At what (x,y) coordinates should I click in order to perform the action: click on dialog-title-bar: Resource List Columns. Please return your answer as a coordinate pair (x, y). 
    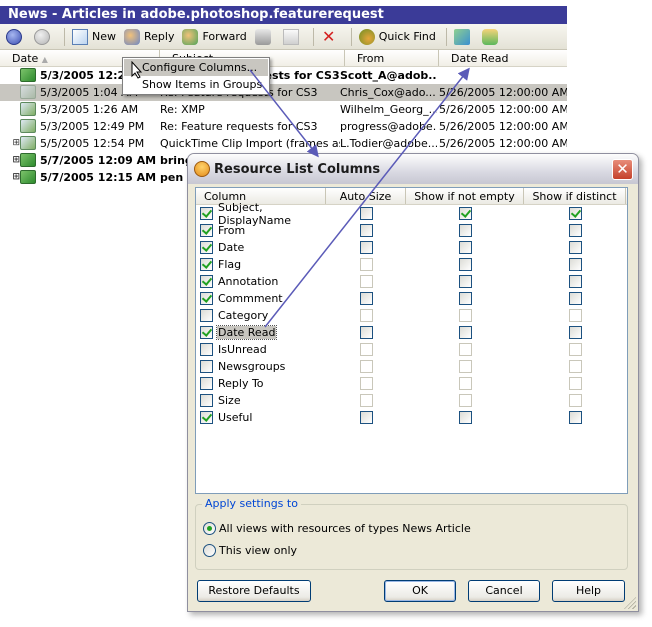
    Looking at the image, I should click on (413, 169).